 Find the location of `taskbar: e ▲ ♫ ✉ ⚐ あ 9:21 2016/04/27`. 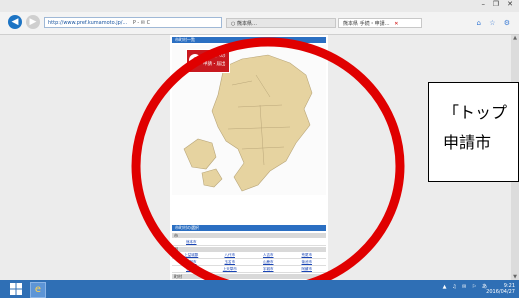

taskbar: e ▲ ♫ ✉ ⚐ あ 9:21 2016/04/27 is located at coordinates (259, 289).